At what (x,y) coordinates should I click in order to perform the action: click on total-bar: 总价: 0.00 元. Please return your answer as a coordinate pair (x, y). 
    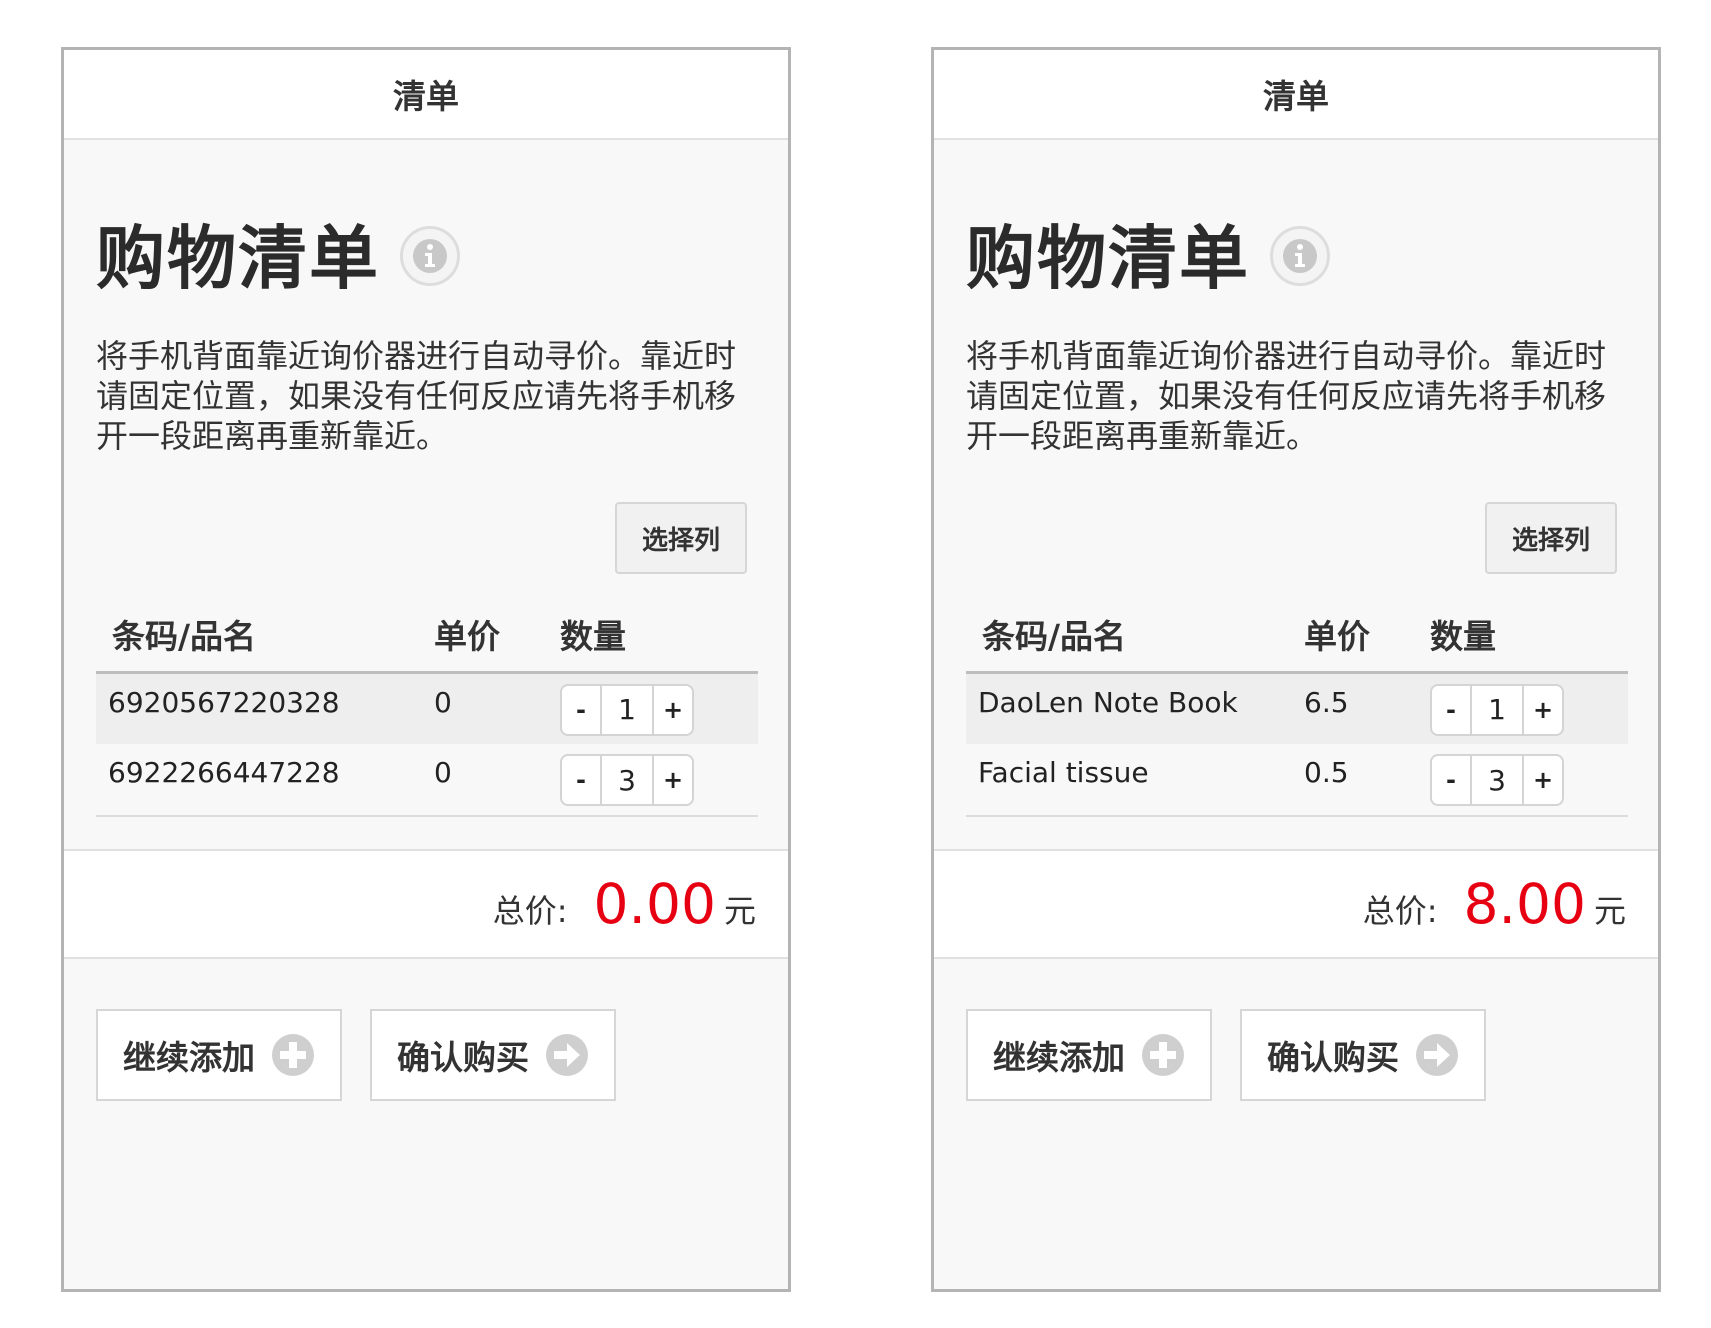
    Looking at the image, I should click on (426, 904).